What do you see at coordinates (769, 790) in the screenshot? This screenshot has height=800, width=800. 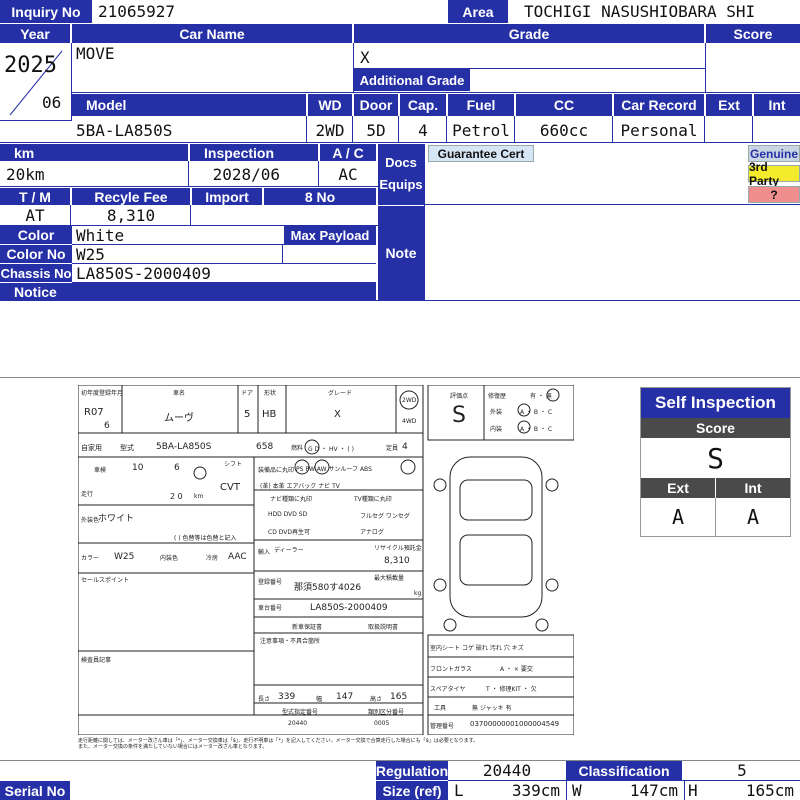 I see `size-h-value: 165cm` at bounding box center [769, 790].